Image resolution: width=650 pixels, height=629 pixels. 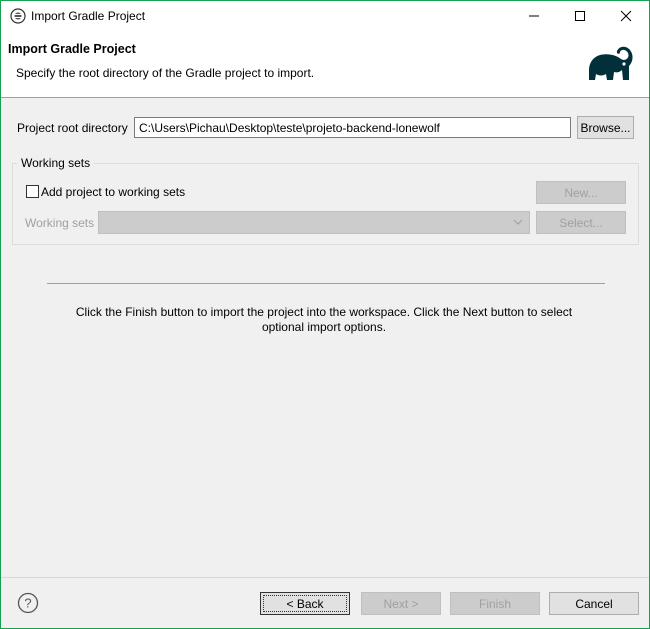 I want to click on project-root-row: Project root directory, so click(x=325, y=128).